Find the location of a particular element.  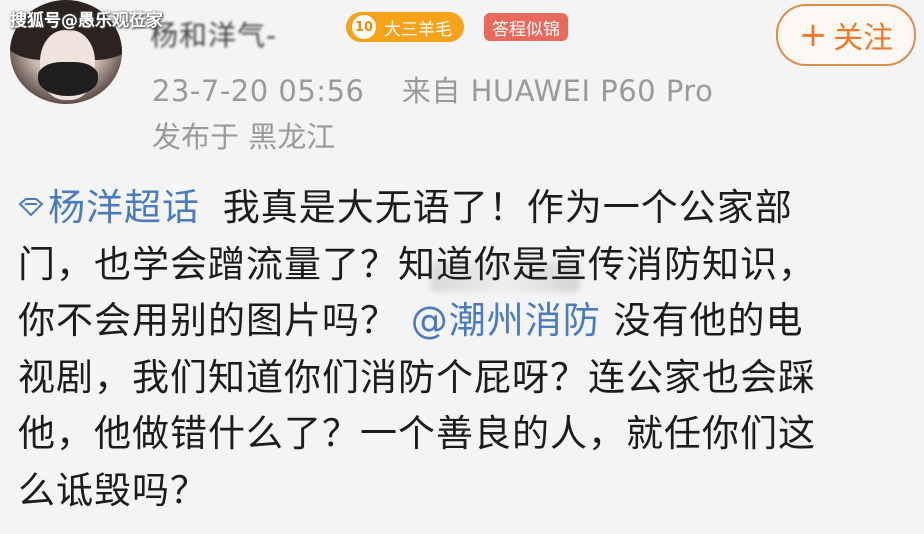

post-text-1: 我真是大无语了！作为一个公家部 is located at coordinates (507, 207).